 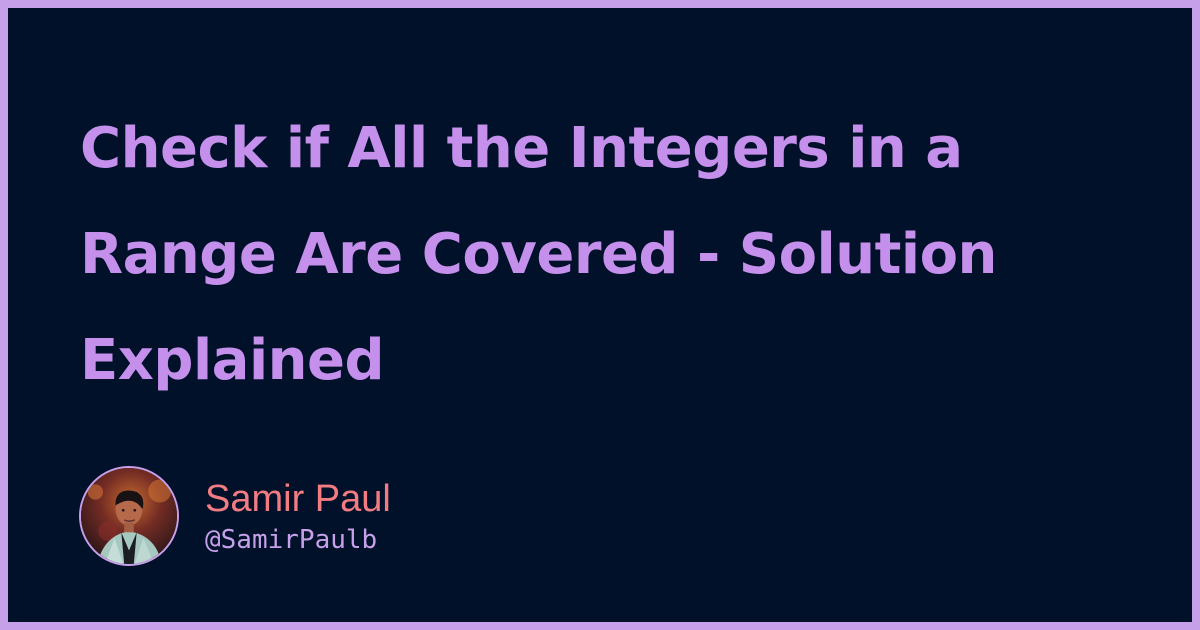 I want to click on author-portrait-icon, so click(x=129, y=516).